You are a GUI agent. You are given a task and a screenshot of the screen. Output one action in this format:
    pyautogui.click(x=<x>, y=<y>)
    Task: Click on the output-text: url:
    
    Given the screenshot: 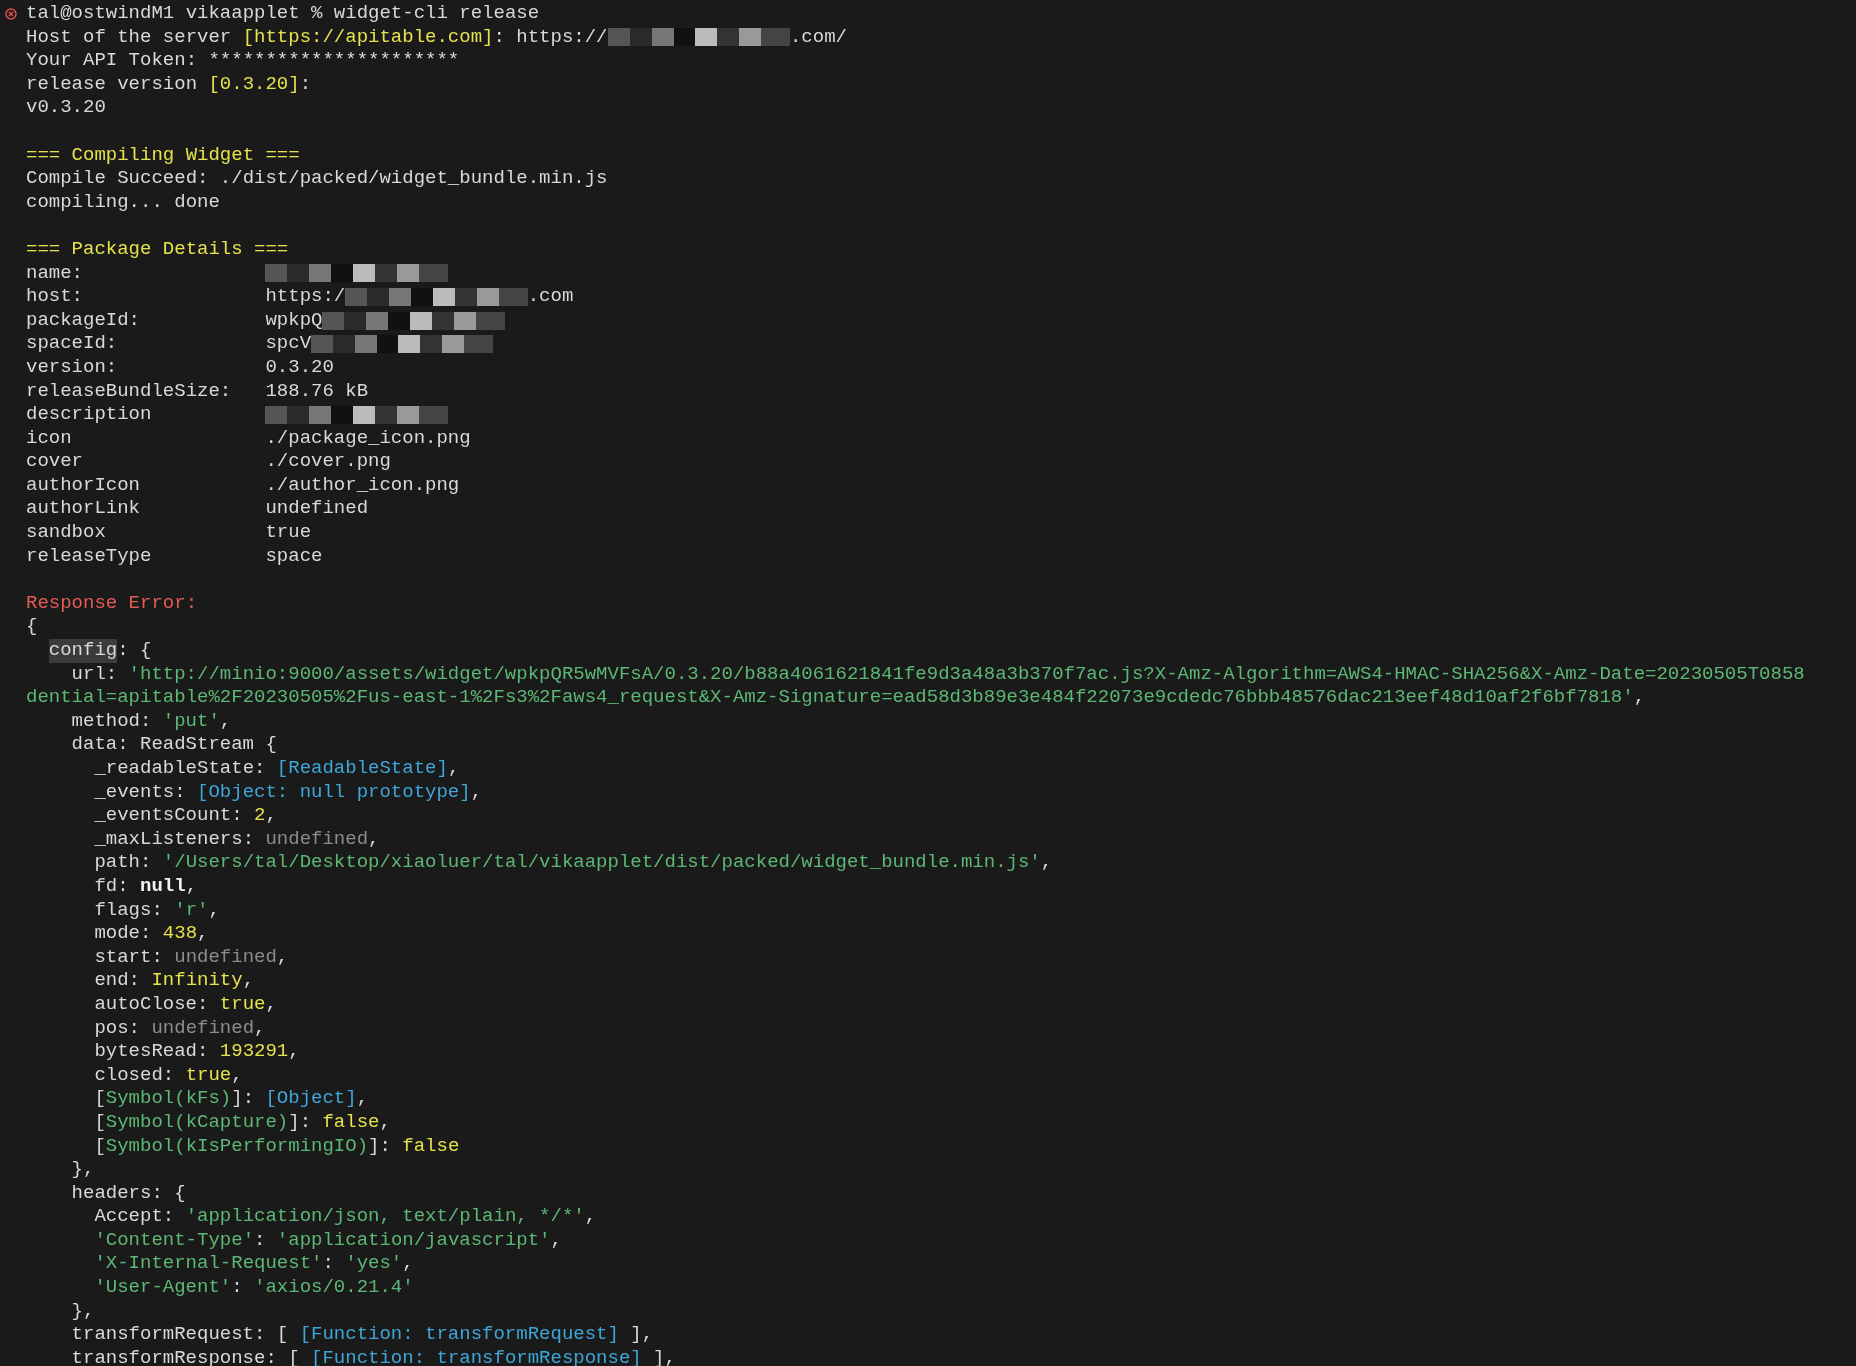 What is the action you would take?
    pyautogui.click(x=95, y=674)
    